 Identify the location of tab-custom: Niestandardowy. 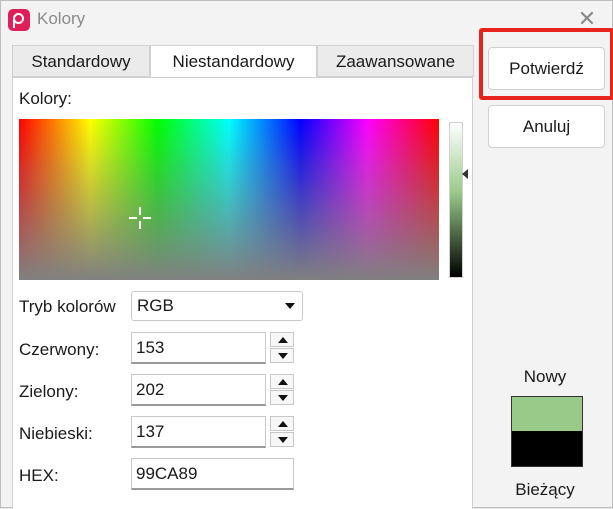
(233, 61).